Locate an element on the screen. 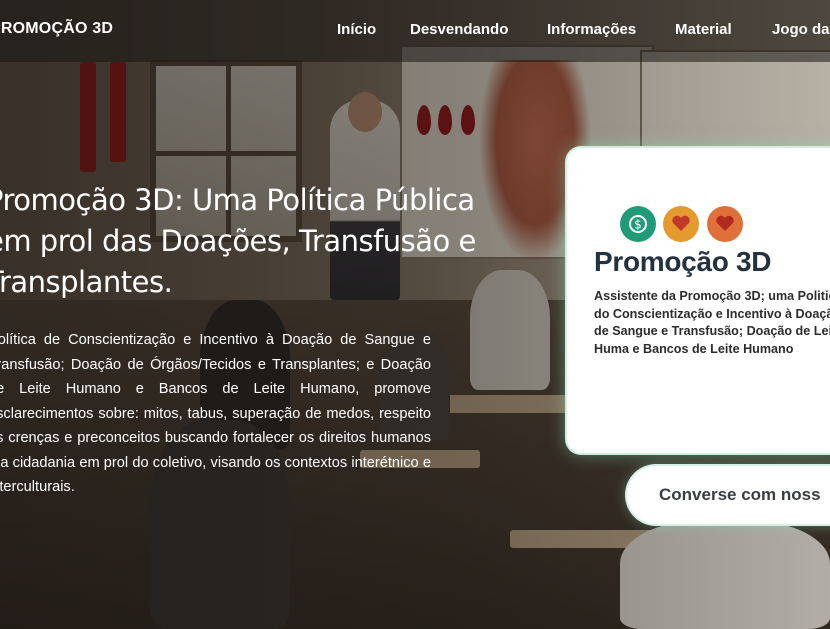  heart-hands-icon is located at coordinates (681, 224).